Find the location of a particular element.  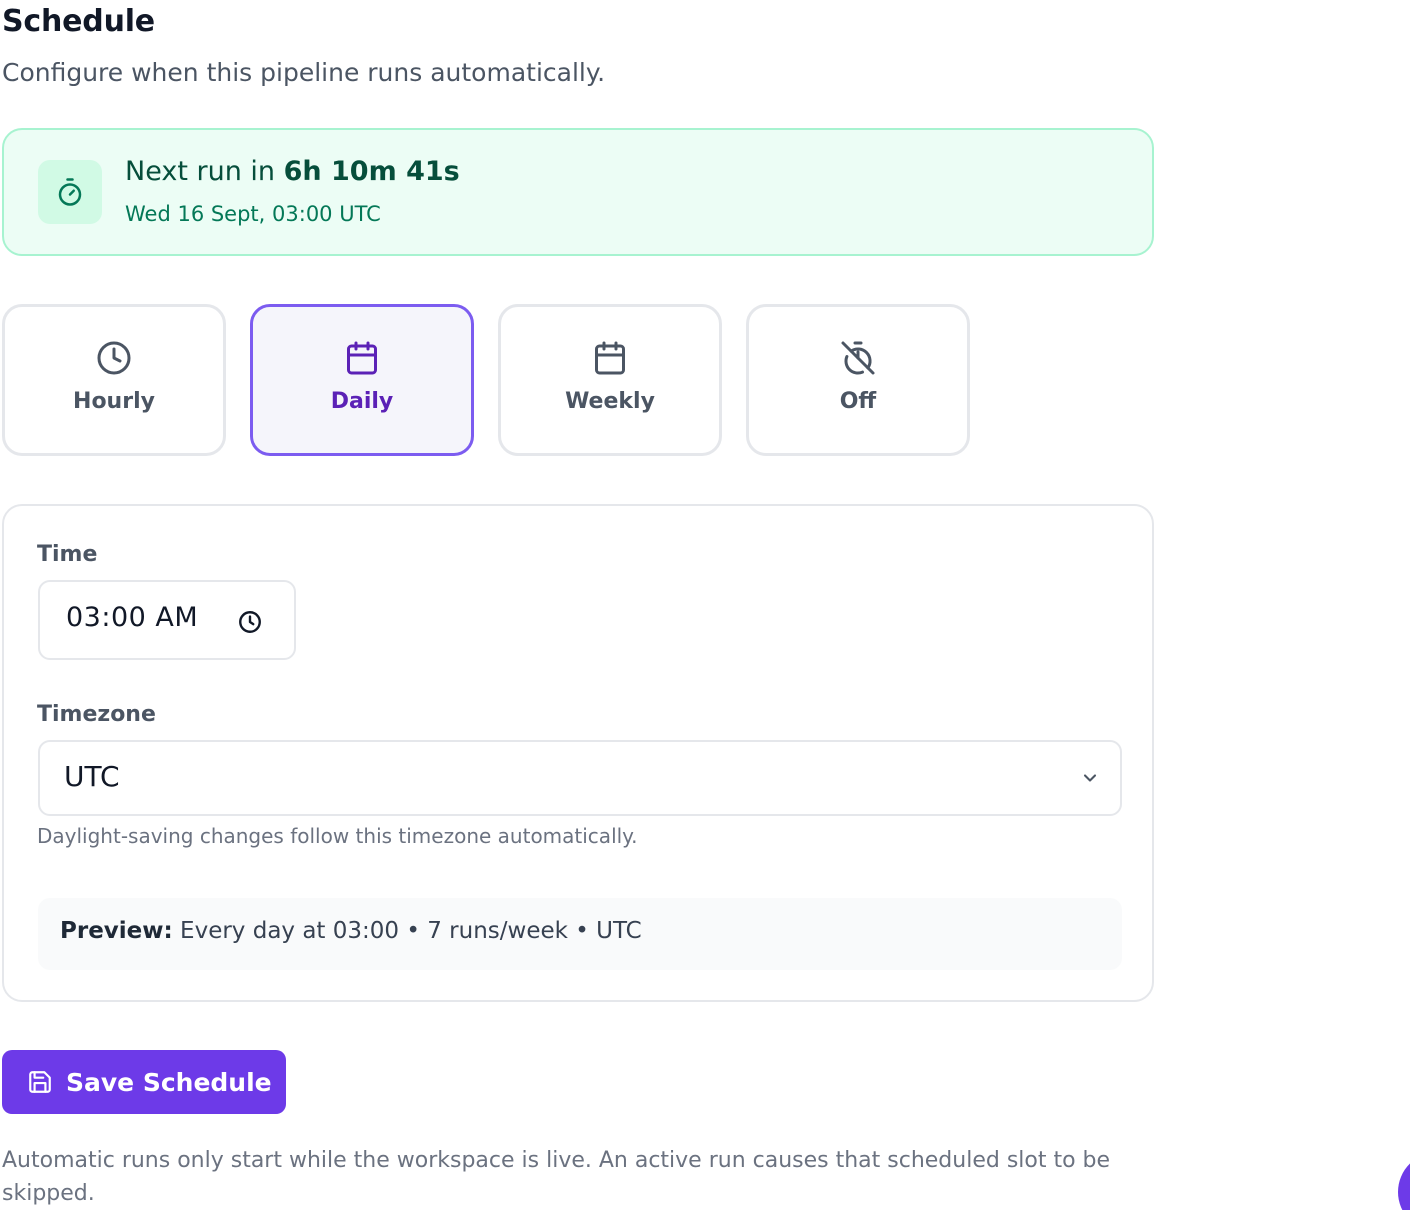

preview-label: Preview: is located at coordinates (116, 931).